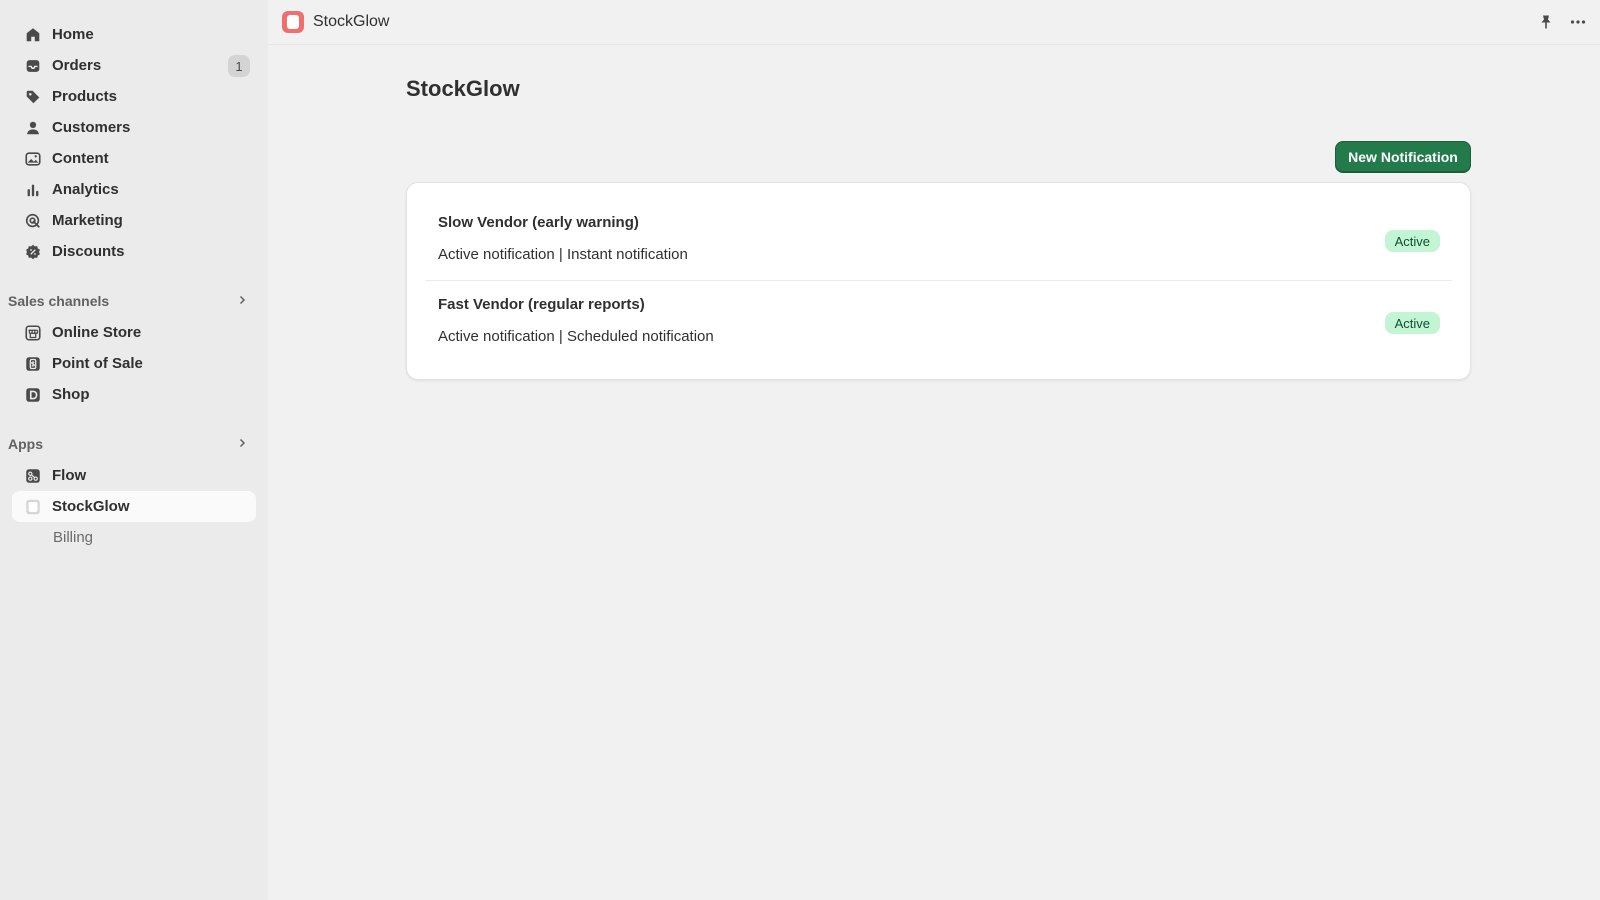 This screenshot has width=1600, height=900. I want to click on sidebar-item-online-store: Online Store, so click(134, 332).